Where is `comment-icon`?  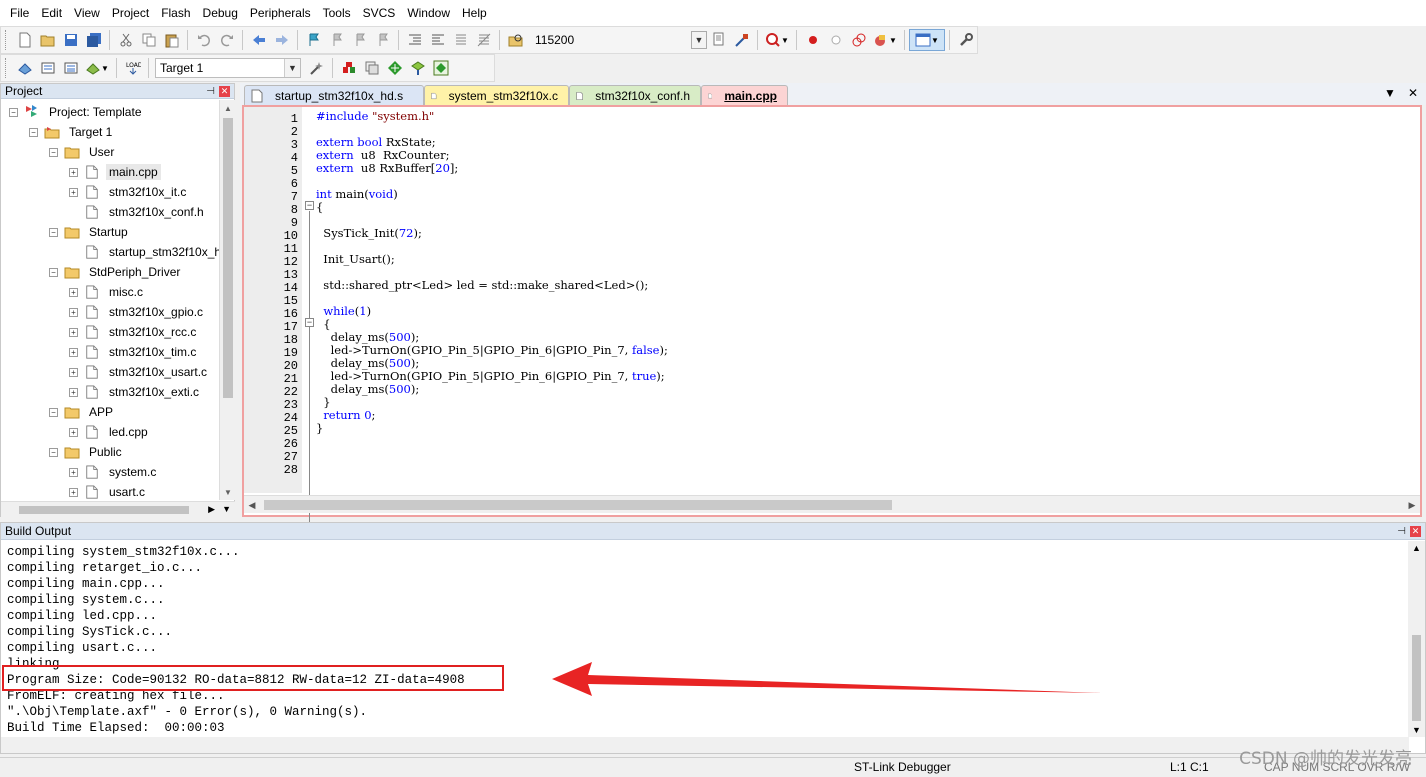 comment-icon is located at coordinates (460, 40).